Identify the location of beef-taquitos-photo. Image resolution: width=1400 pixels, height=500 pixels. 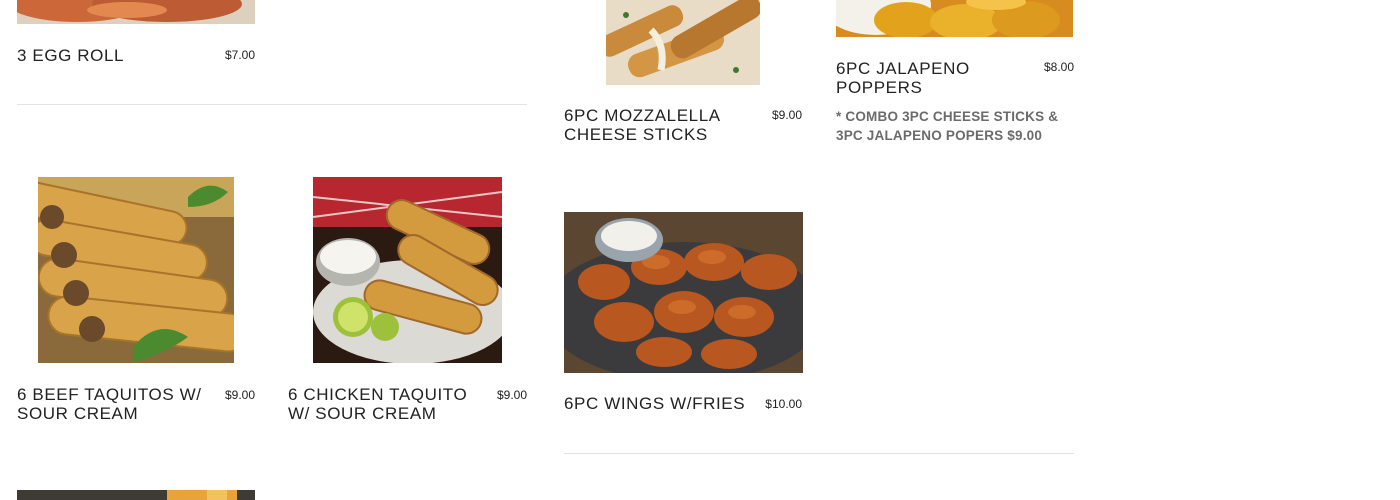
(136, 270).